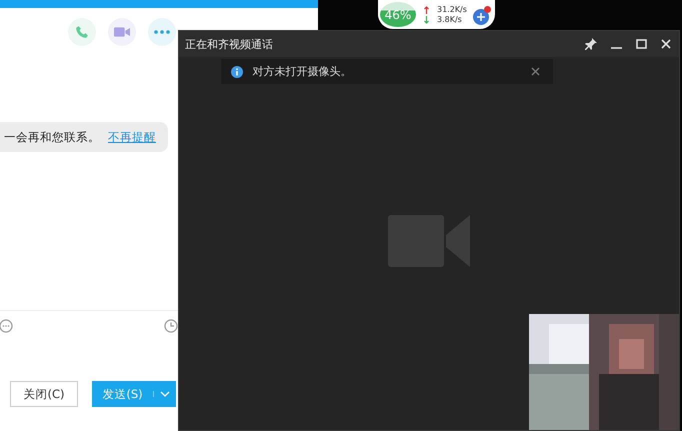 The width and height of the screenshot is (682, 431). Describe the element at coordinates (236, 72) in the screenshot. I see `info-icon` at that location.